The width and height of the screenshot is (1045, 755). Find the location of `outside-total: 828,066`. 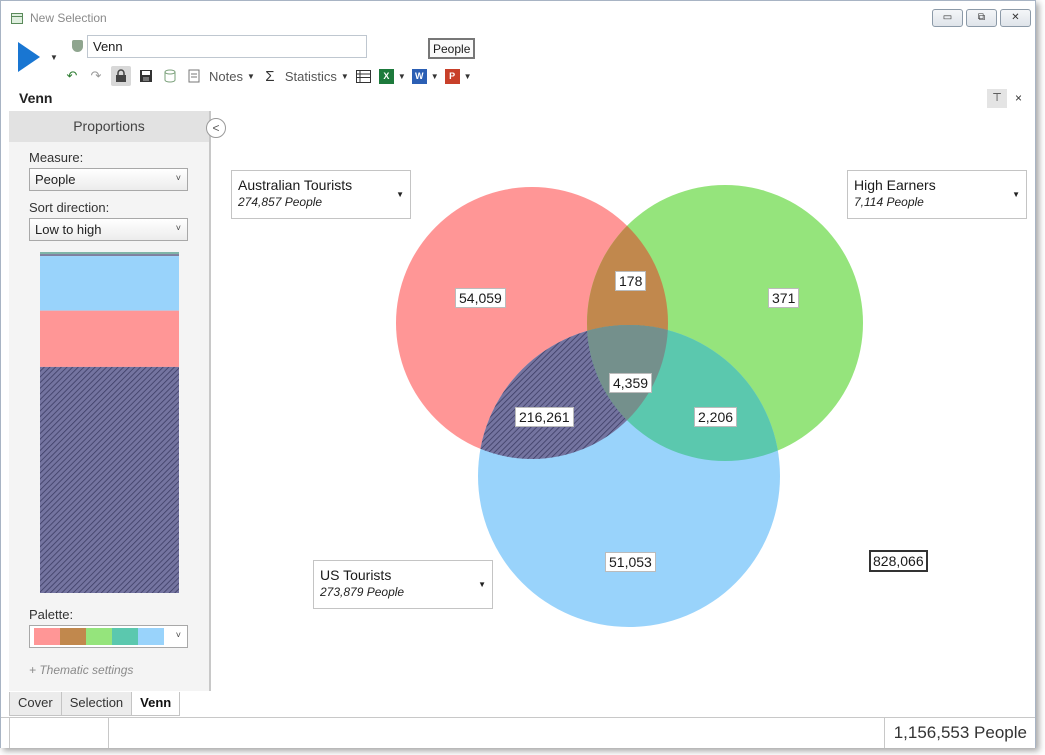

outside-total: 828,066 is located at coordinates (898, 561).